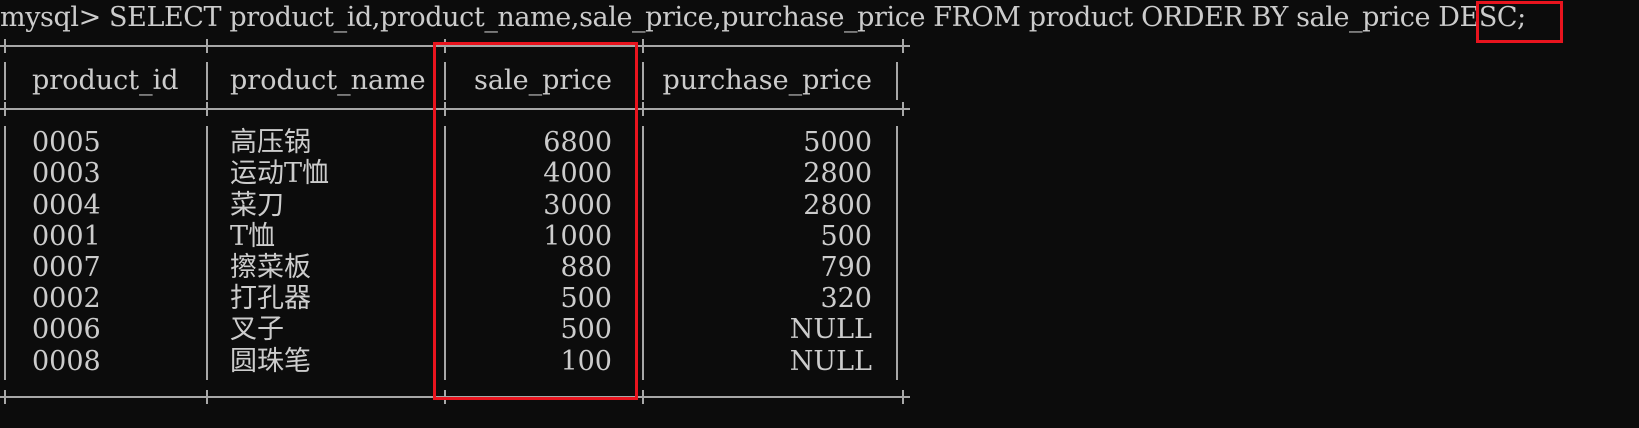  Describe the element at coordinates (270, 142) in the screenshot. I see `table-cell-product-name: 高压锅` at that location.